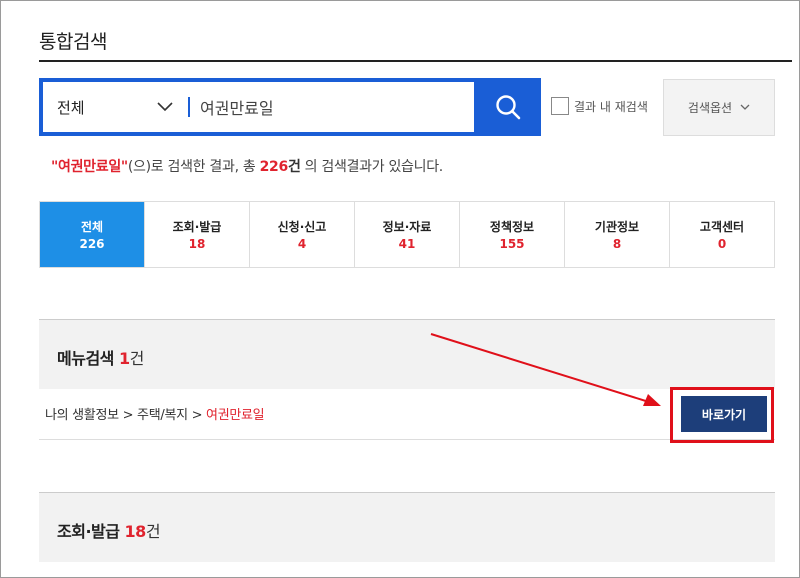  What do you see at coordinates (85, 358) in the screenshot?
I see `section-title-text: 메뉴검색` at bounding box center [85, 358].